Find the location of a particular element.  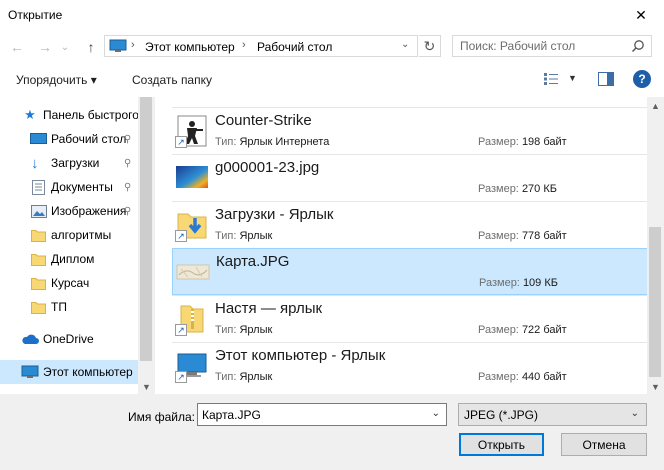

close-icon: ✕ is located at coordinates (641, 15).